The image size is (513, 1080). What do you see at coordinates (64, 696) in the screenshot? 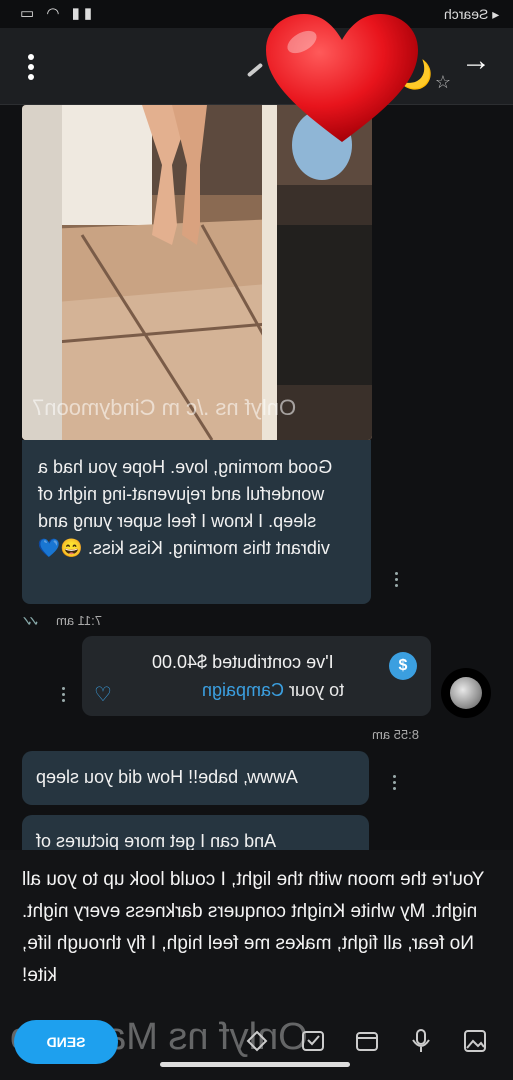
I see `tip-options-icon` at bounding box center [64, 696].